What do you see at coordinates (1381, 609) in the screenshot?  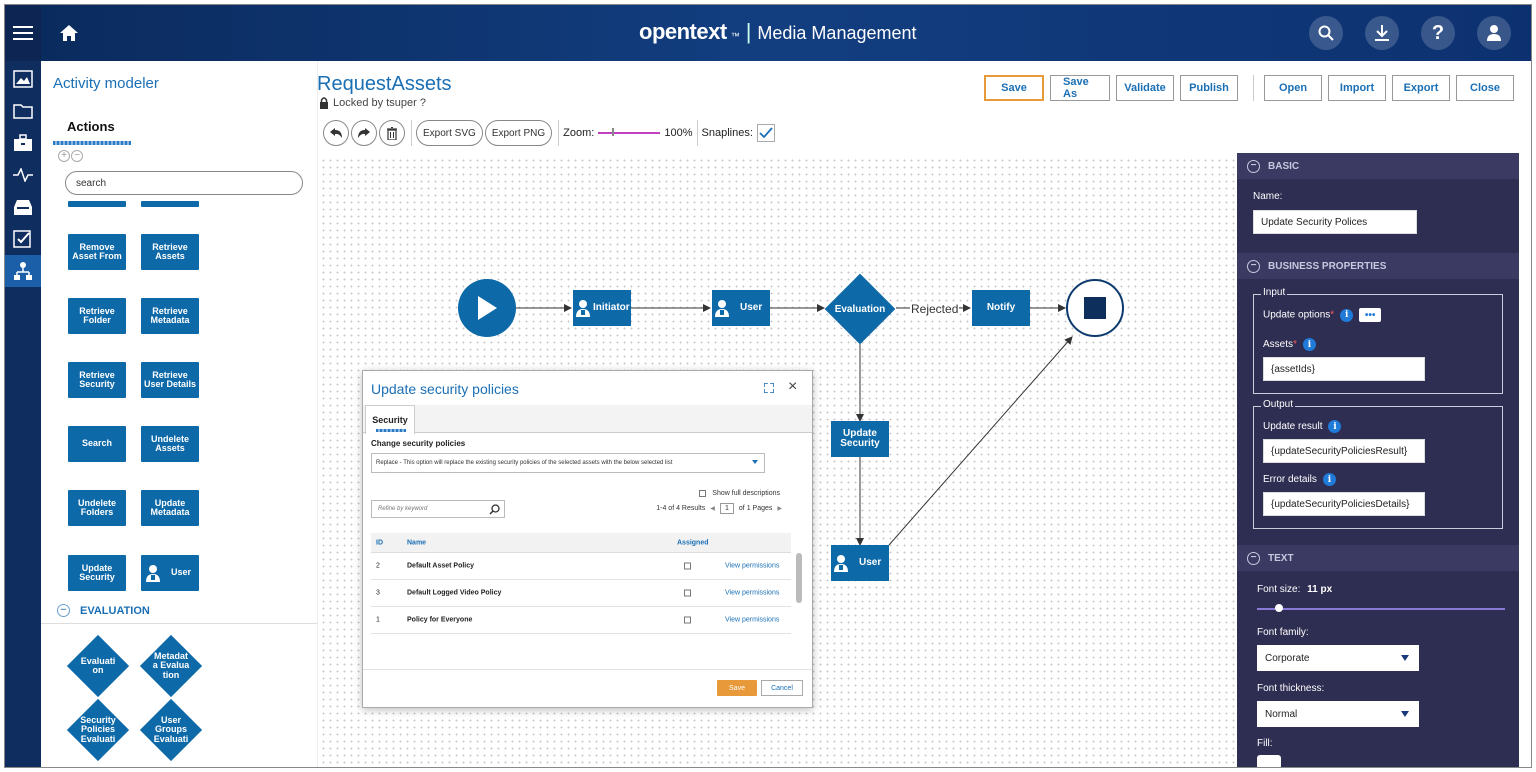 I see `font-size-slider` at bounding box center [1381, 609].